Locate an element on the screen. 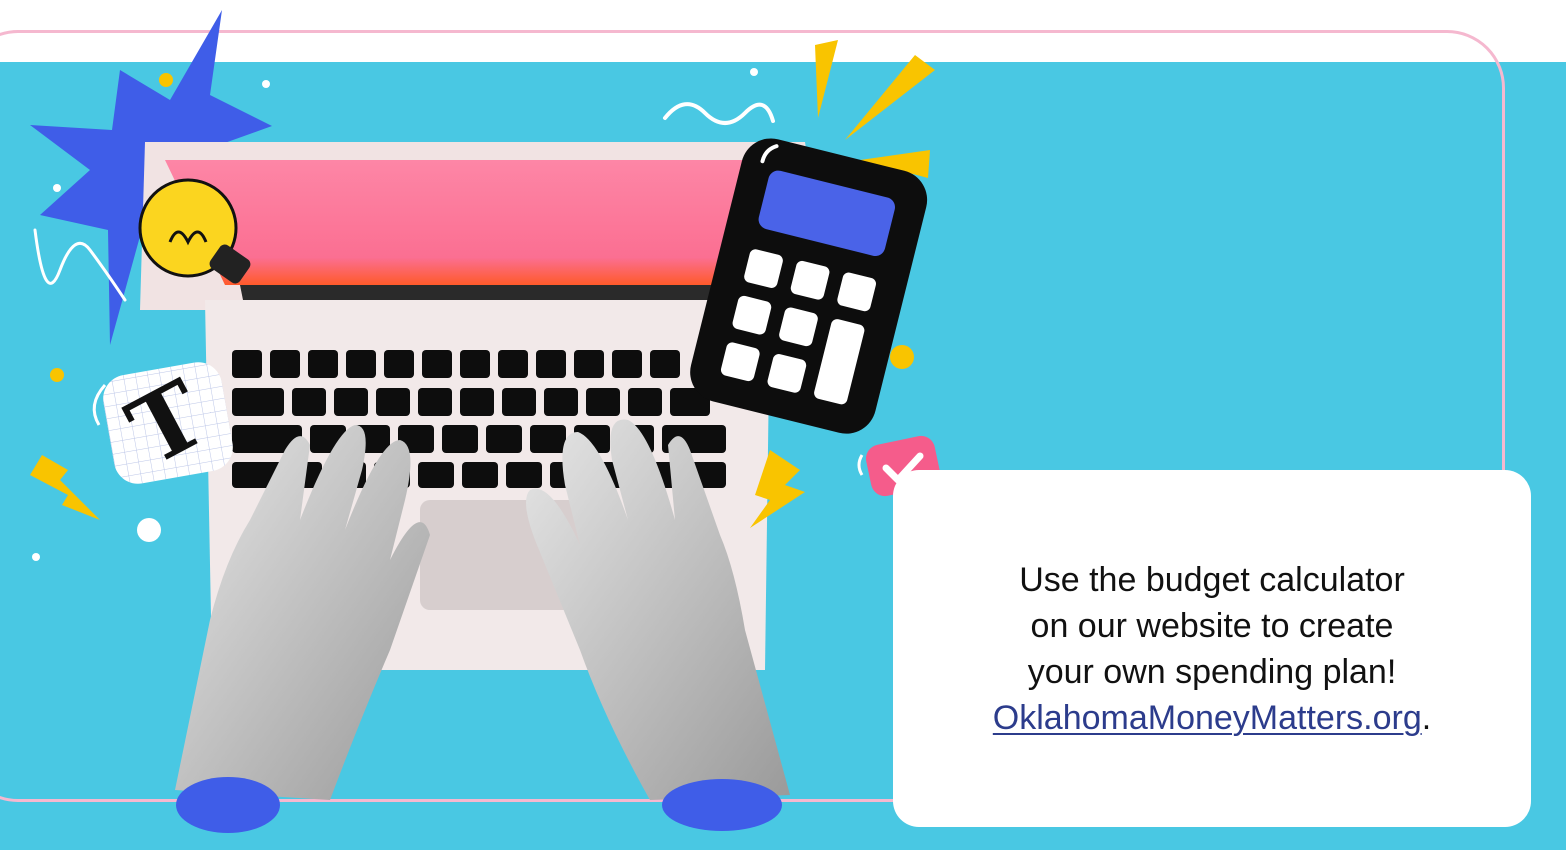  info-line-4: OklahomaMoneyMatters.org. is located at coordinates (1212, 718).